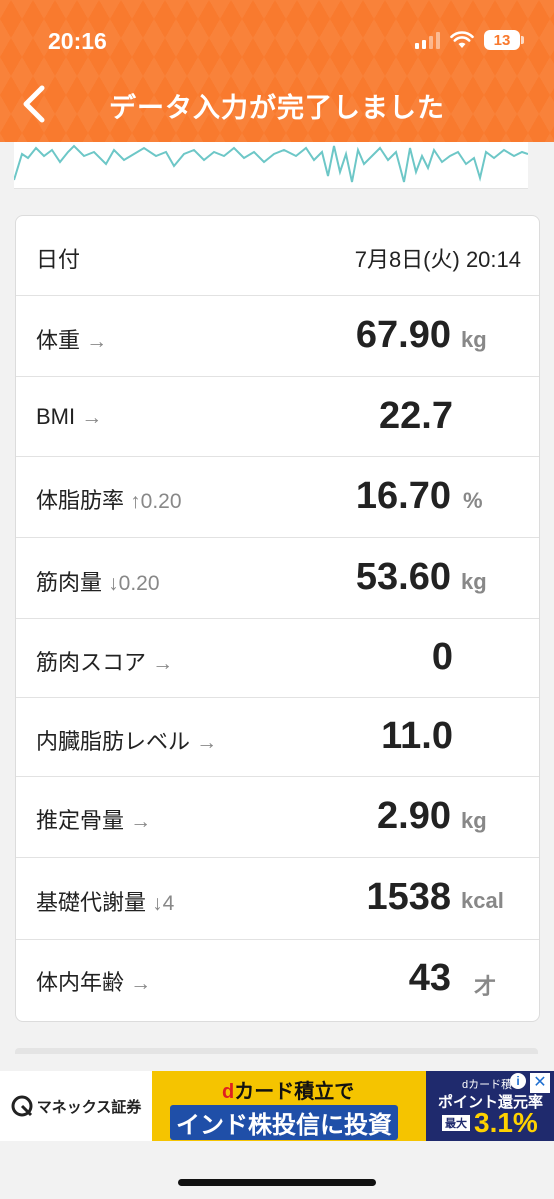 The height and width of the screenshot is (1199, 554). Describe the element at coordinates (277, 416) in the screenshot. I see `row-bmi: BMI → 22.7` at that location.